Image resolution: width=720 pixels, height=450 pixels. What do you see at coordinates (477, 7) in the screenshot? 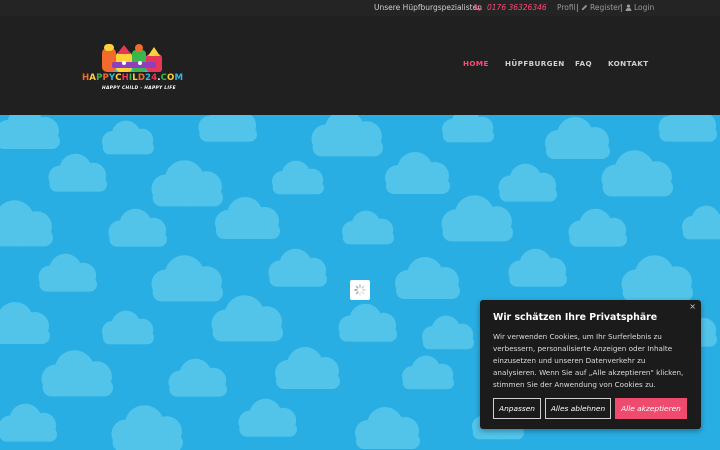
I see `phone-icon` at bounding box center [477, 7].